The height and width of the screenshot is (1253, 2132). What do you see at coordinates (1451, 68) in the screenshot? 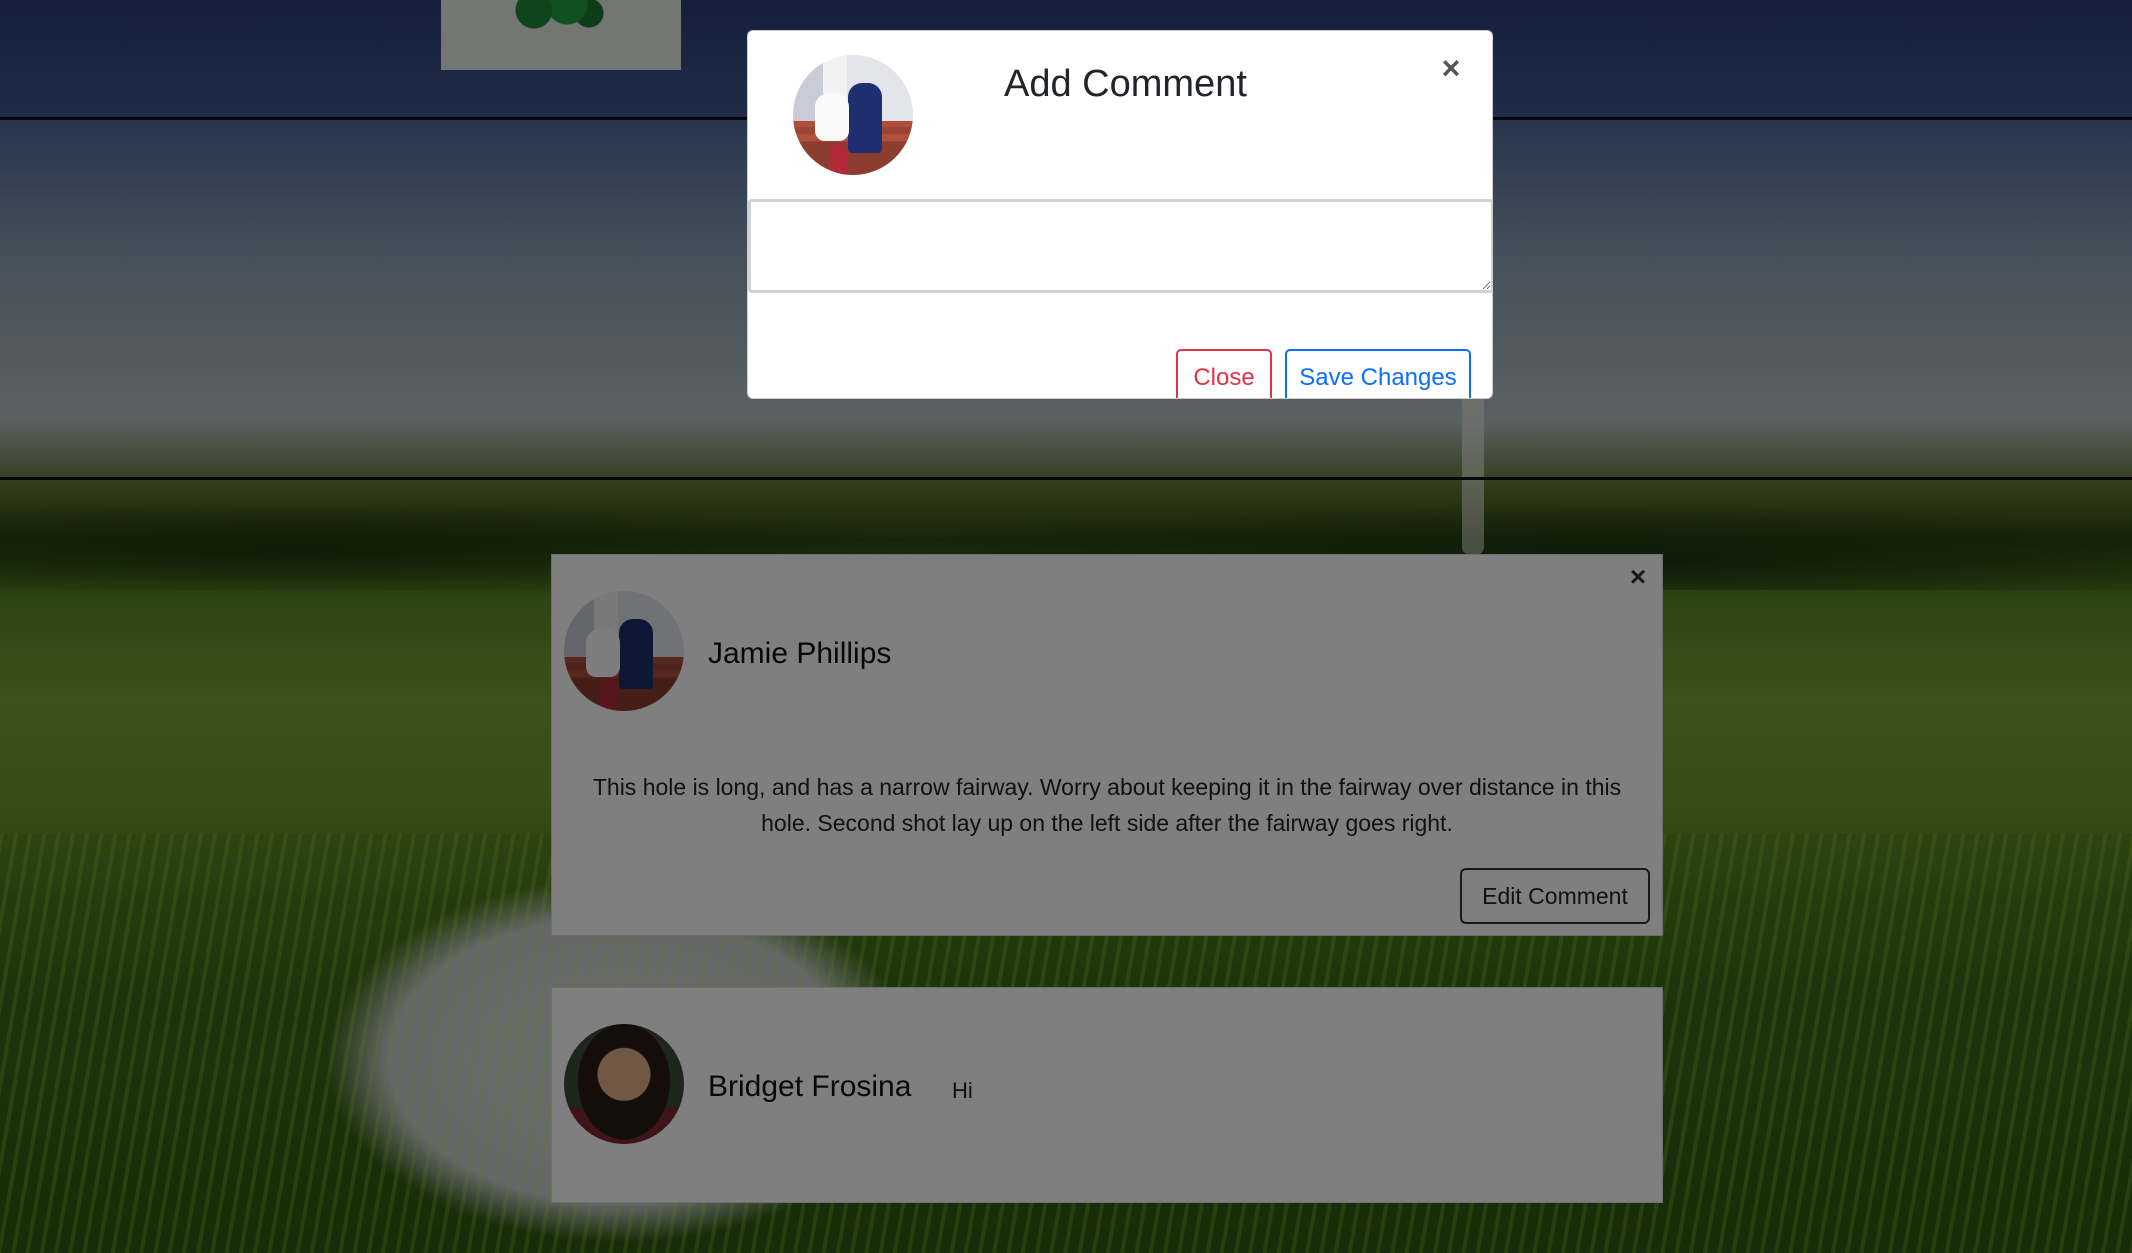
I see `close-icon: ×` at bounding box center [1451, 68].